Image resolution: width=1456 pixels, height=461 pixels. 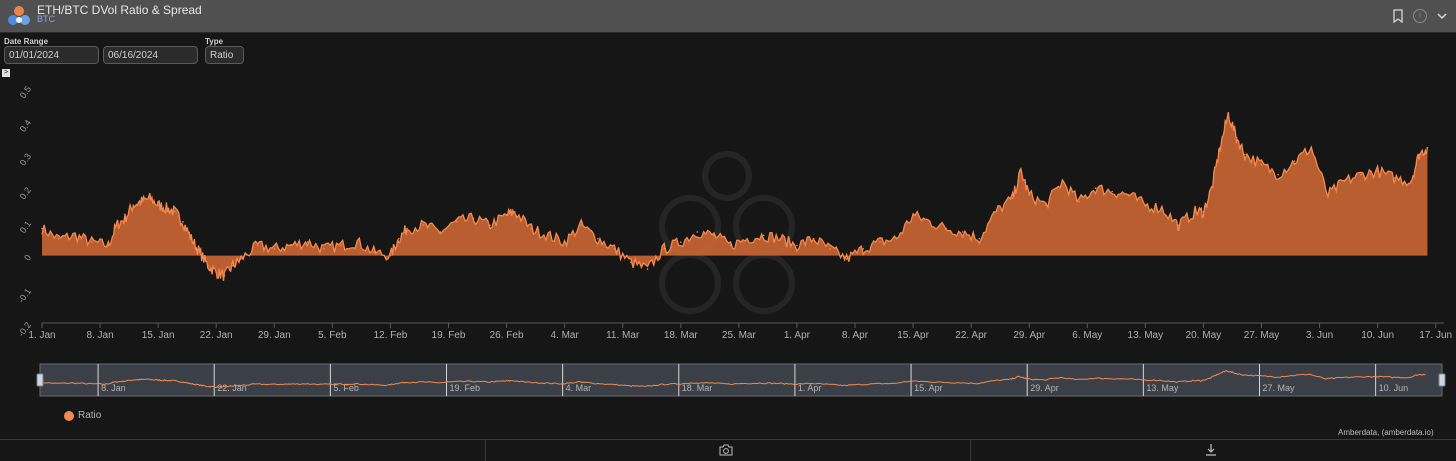 I want to click on x-tick-label: 1. Jan, so click(x=41, y=335).